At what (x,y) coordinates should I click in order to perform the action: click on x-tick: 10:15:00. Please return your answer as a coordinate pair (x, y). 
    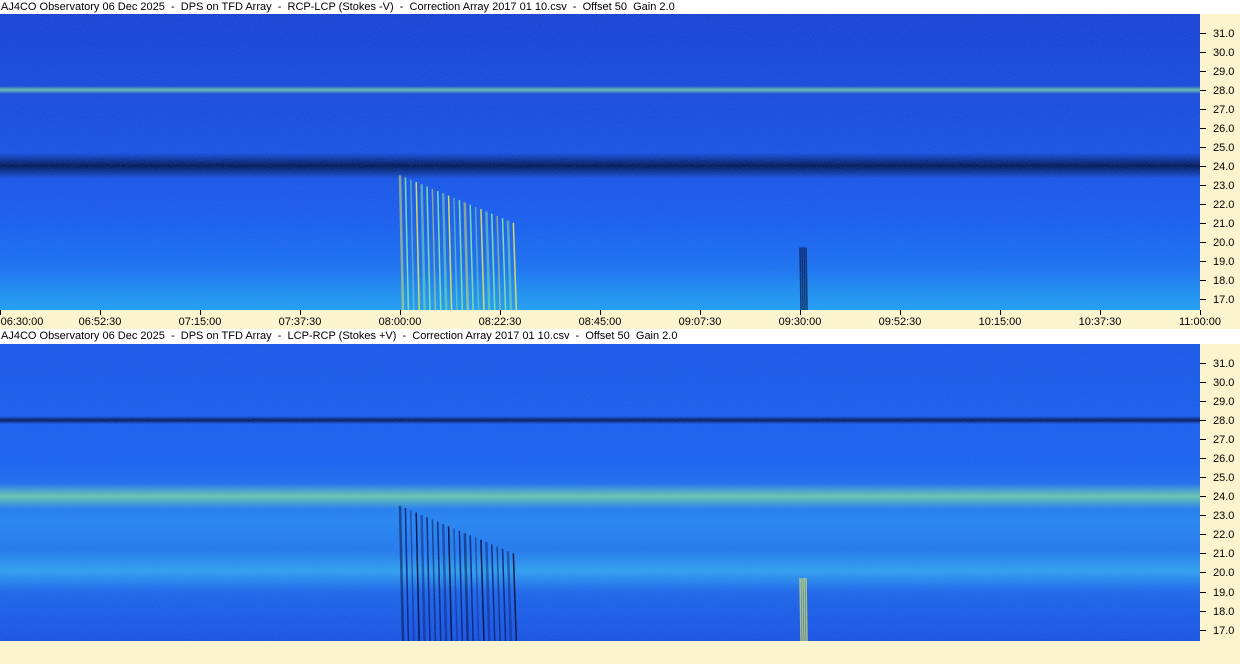
    Looking at the image, I should click on (1000, 319).